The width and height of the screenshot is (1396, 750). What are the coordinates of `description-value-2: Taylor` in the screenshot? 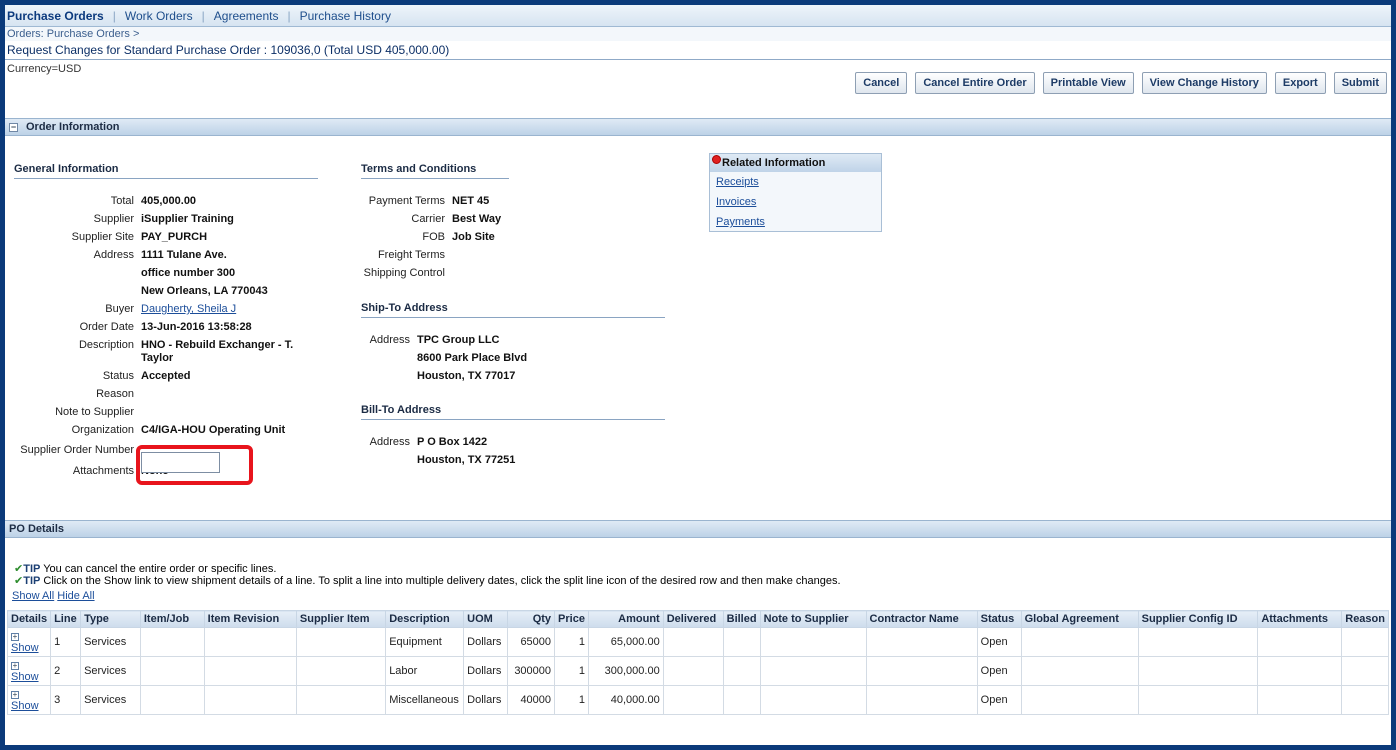 It's located at (157, 358).